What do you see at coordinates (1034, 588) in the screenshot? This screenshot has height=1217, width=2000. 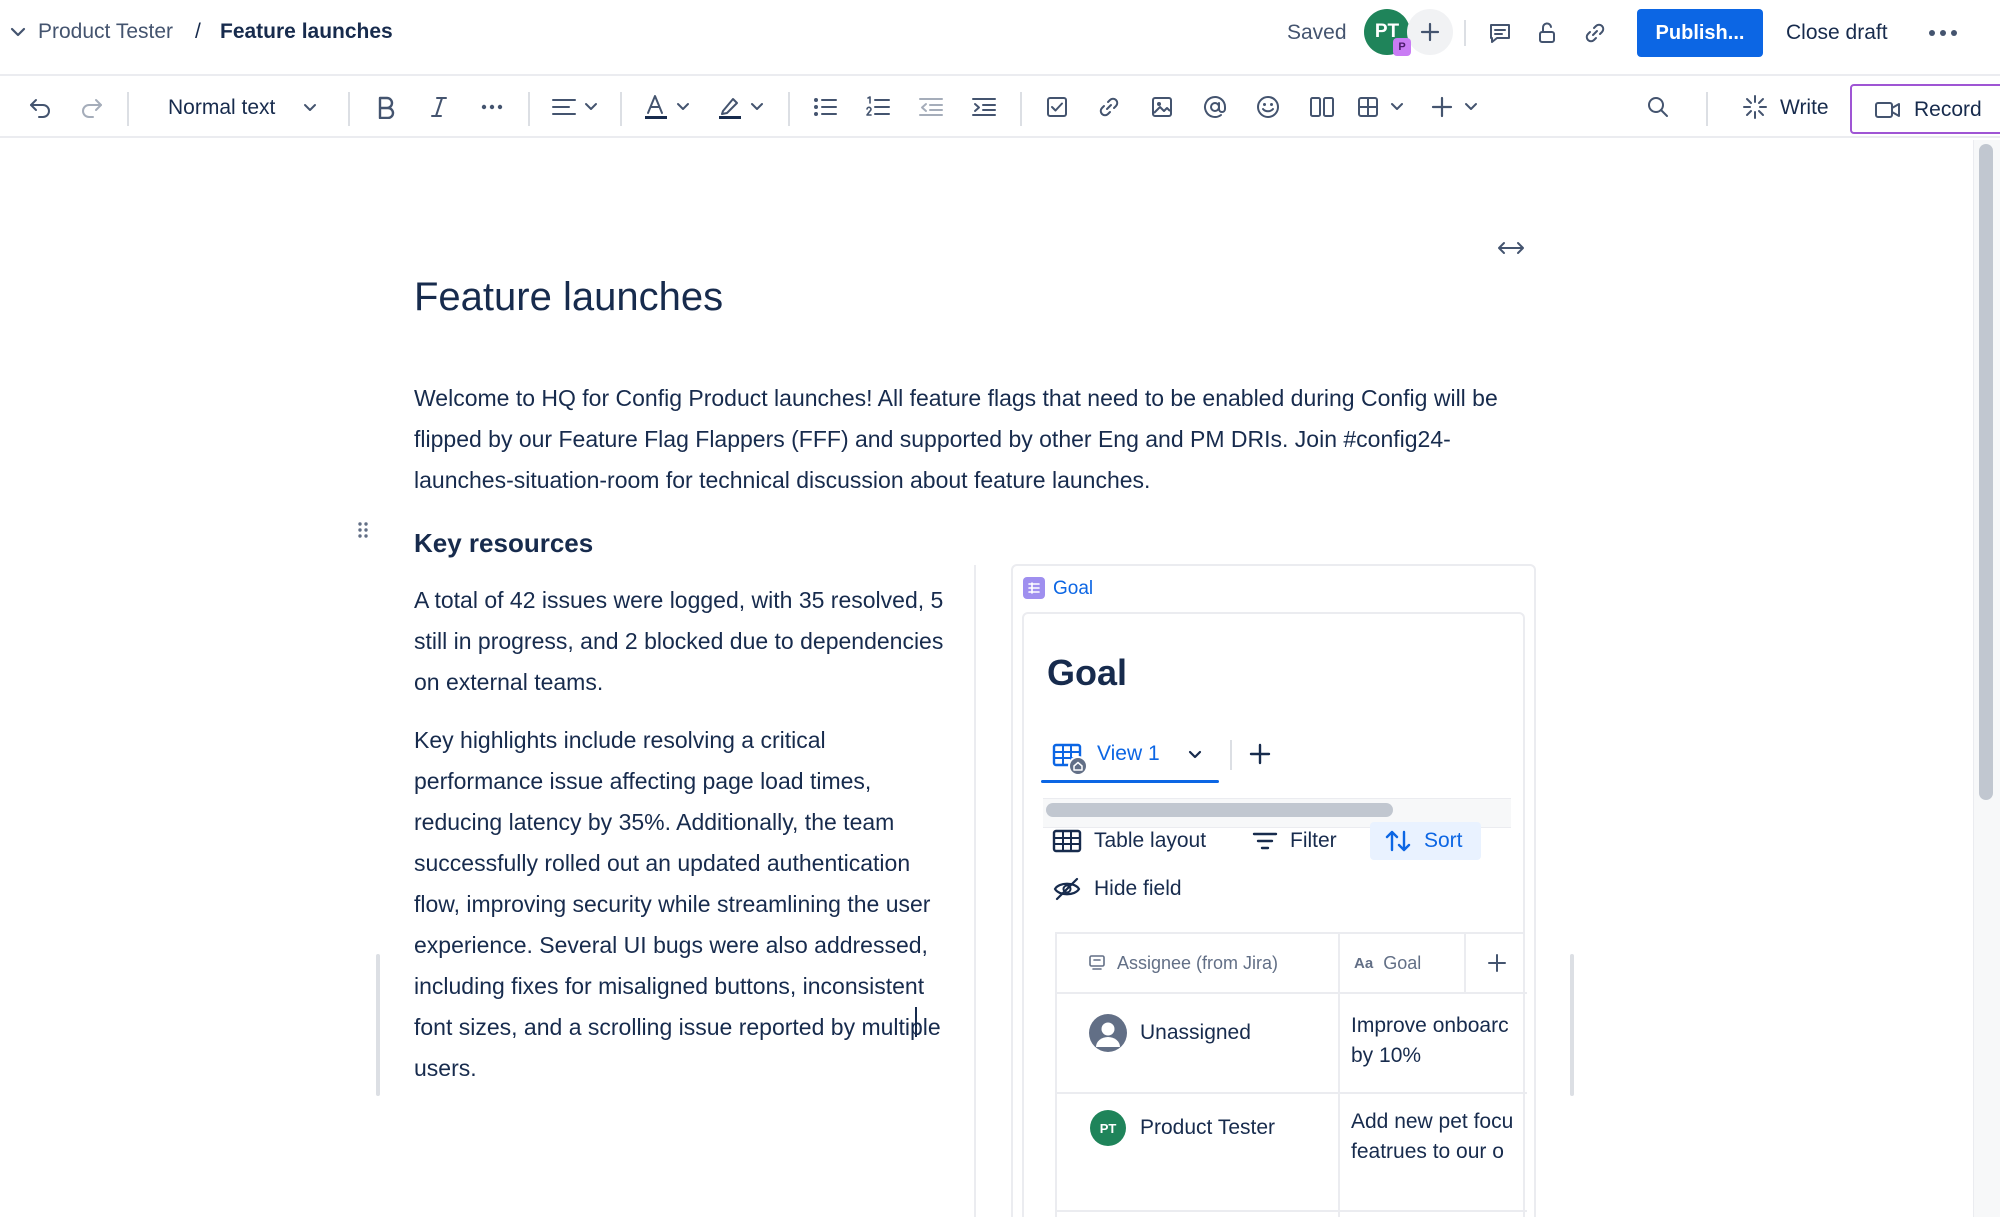 I see `database-icon` at bounding box center [1034, 588].